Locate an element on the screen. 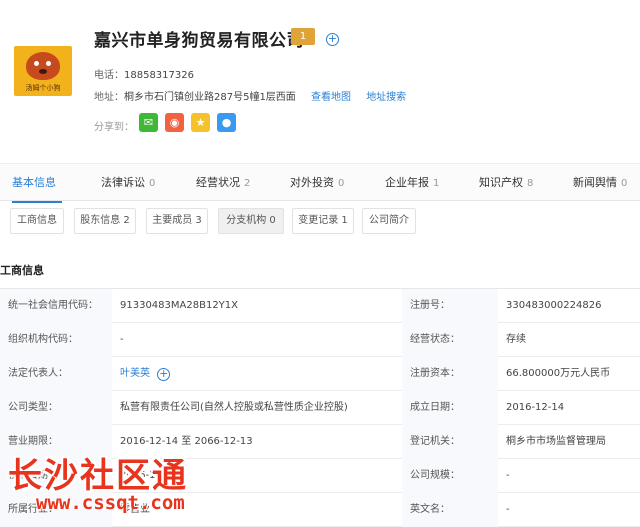 This screenshot has height=527, width=640. subtab-branches: 分支机构 0 is located at coordinates (251, 221).